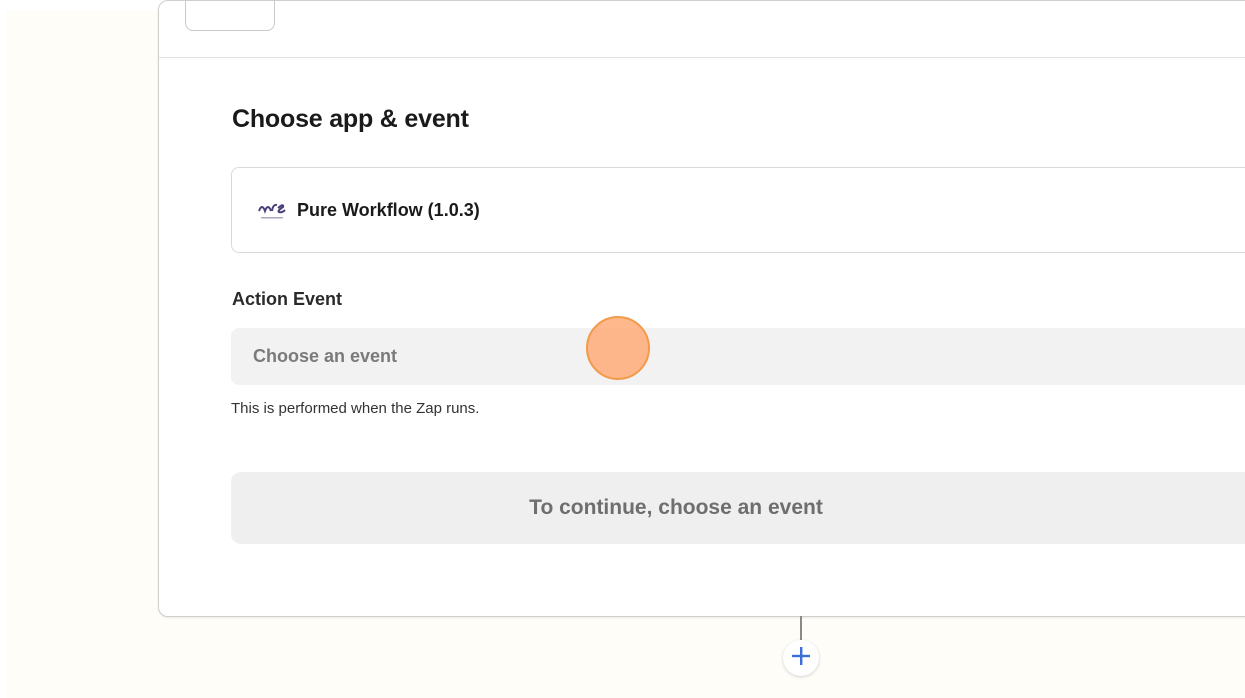  What do you see at coordinates (618, 348) in the screenshot?
I see `click-indicator` at bounding box center [618, 348].